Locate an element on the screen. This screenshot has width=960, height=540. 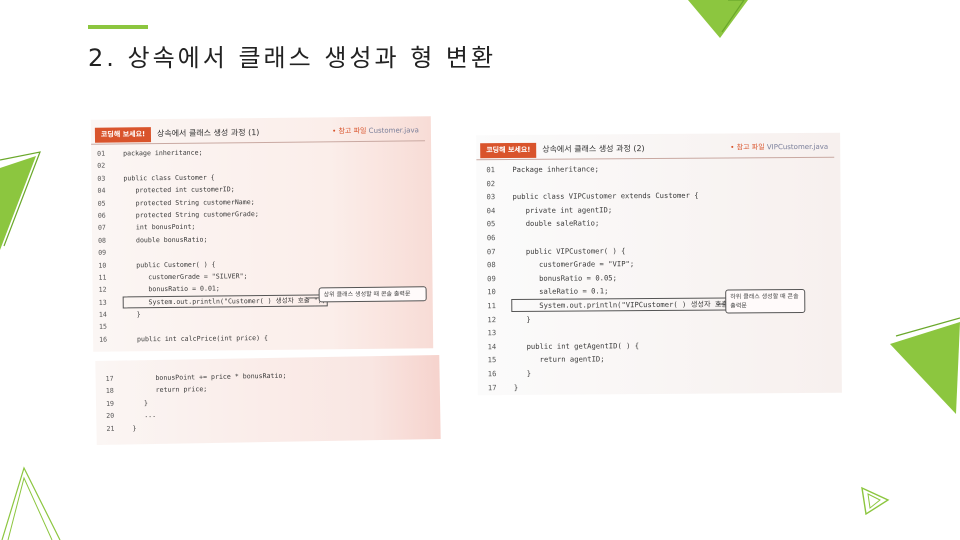
code-text: return price; is located at coordinates (169, 390).